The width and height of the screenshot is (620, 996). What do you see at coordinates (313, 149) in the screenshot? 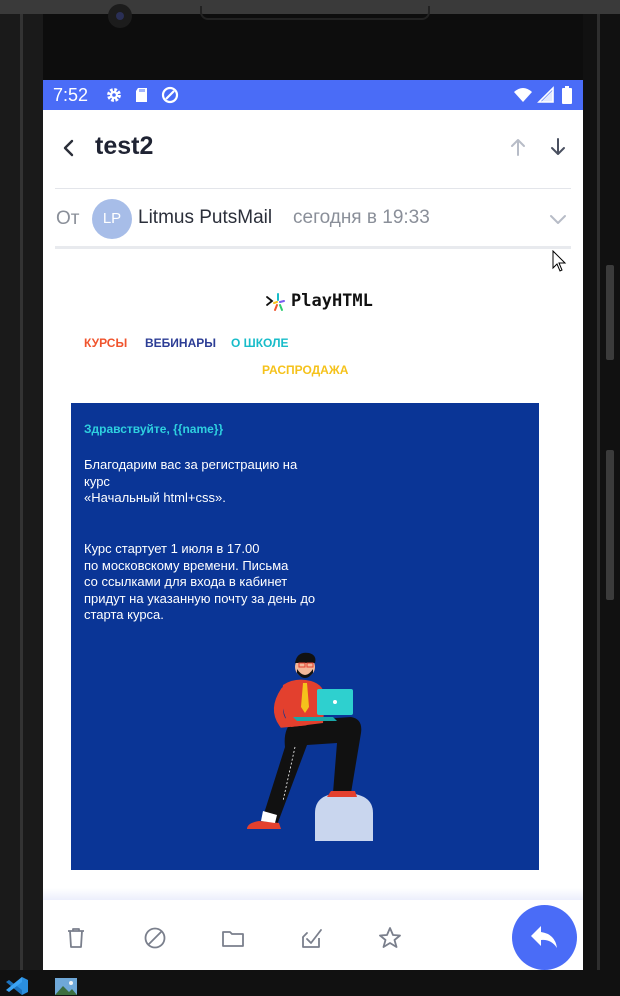
I see `message-header: test2` at bounding box center [313, 149].